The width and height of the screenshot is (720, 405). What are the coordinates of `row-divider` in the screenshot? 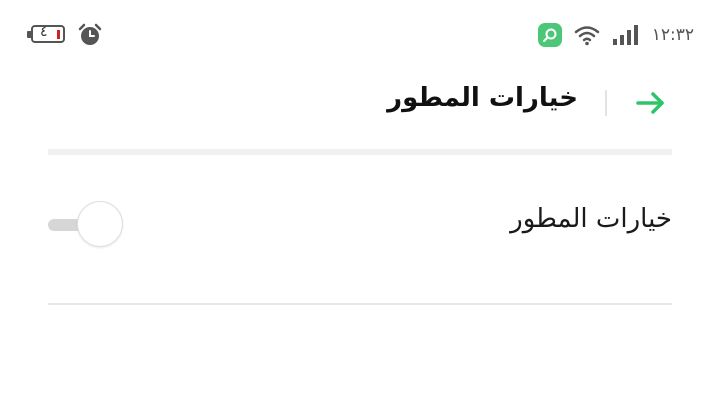 It's located at (360, 304).